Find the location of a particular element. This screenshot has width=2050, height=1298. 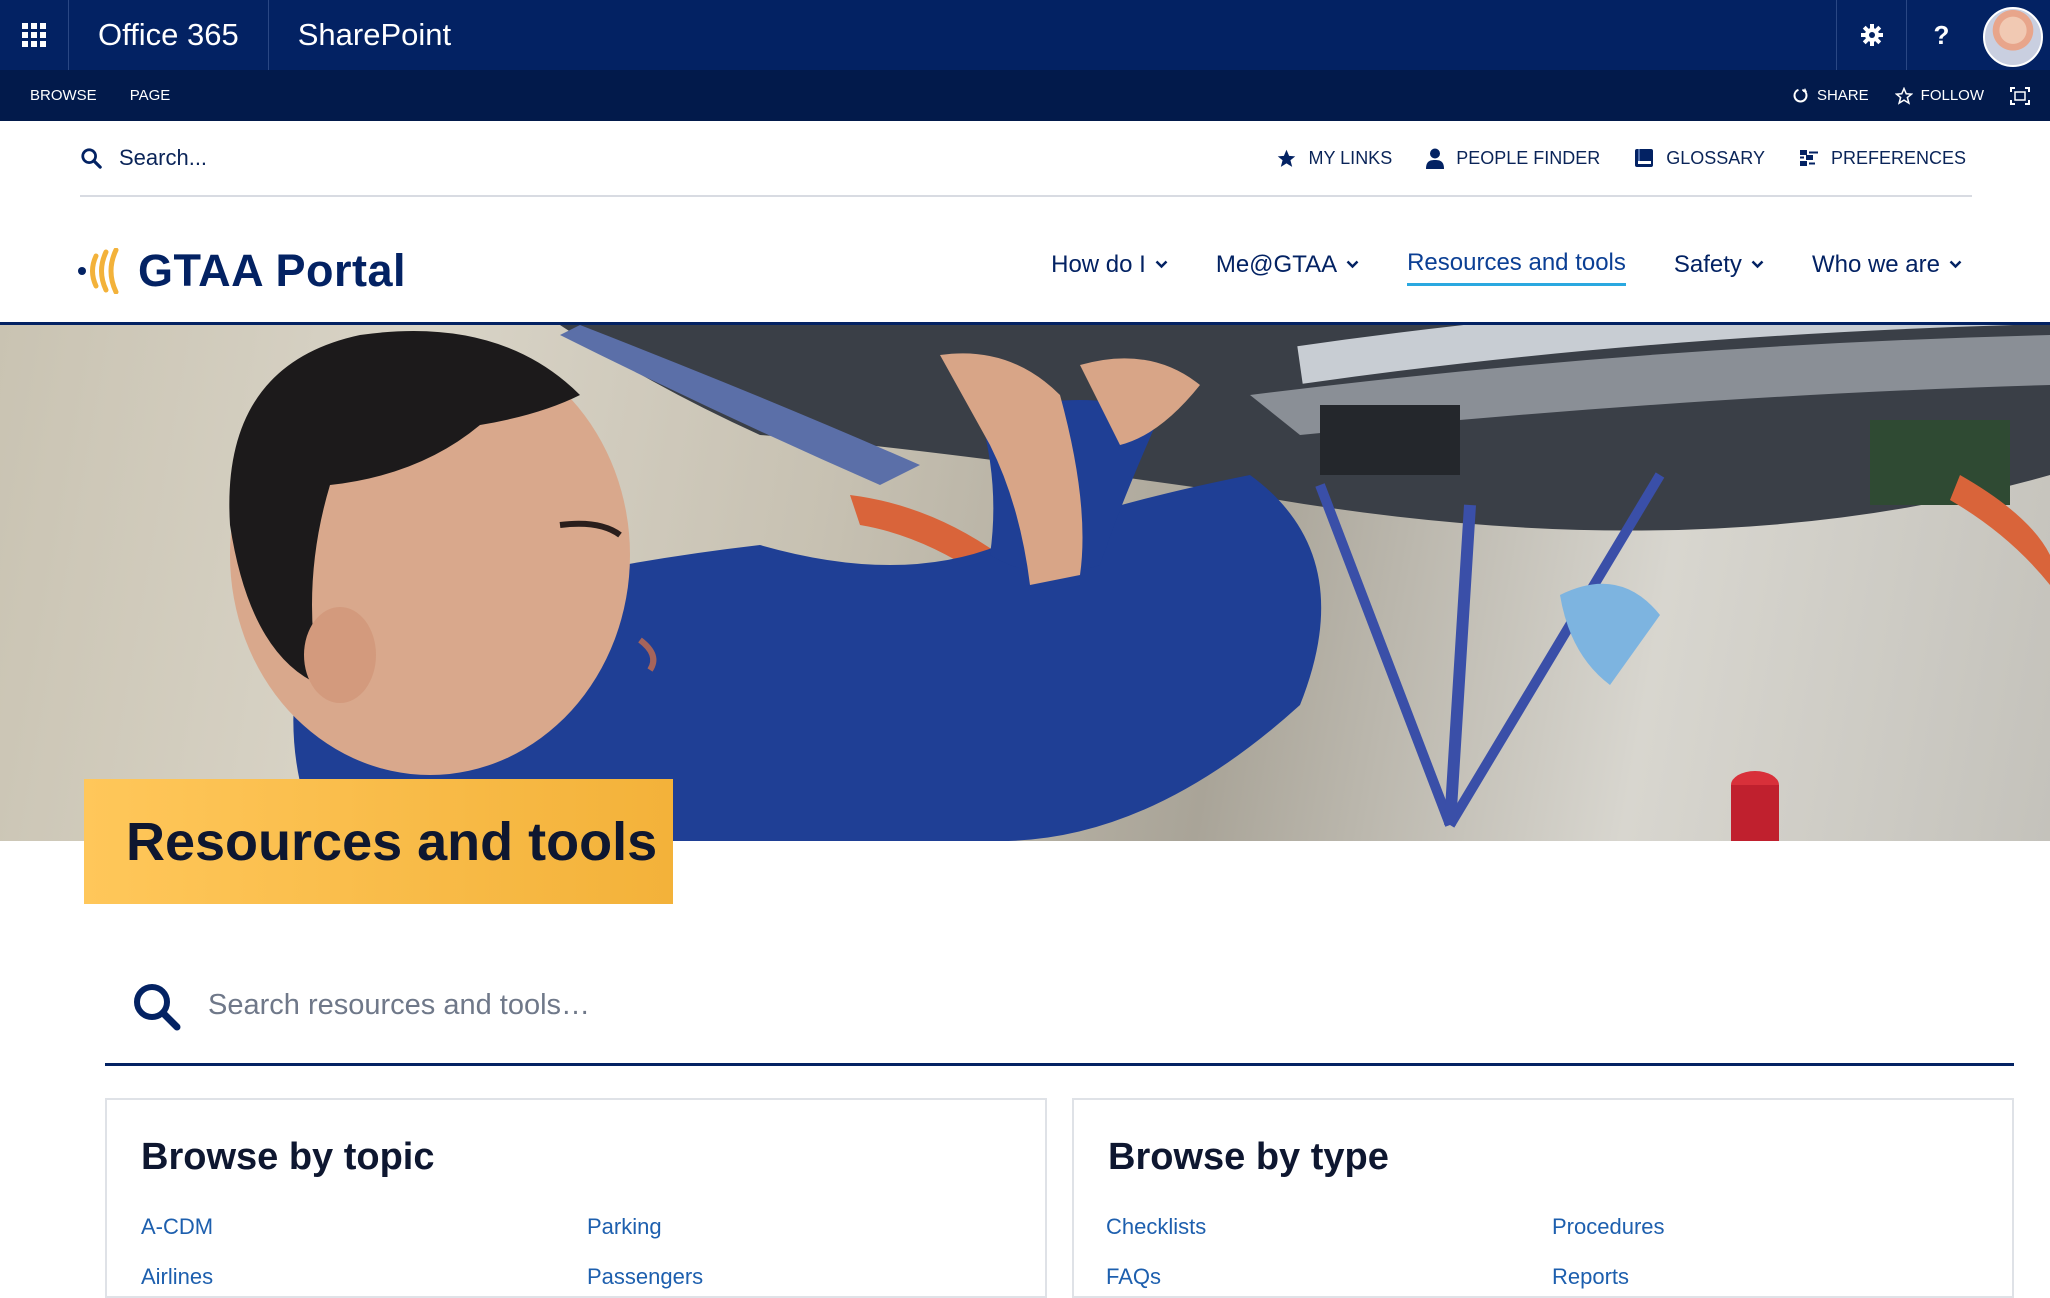

help-button: ? is located at coordinates (1941, 35).